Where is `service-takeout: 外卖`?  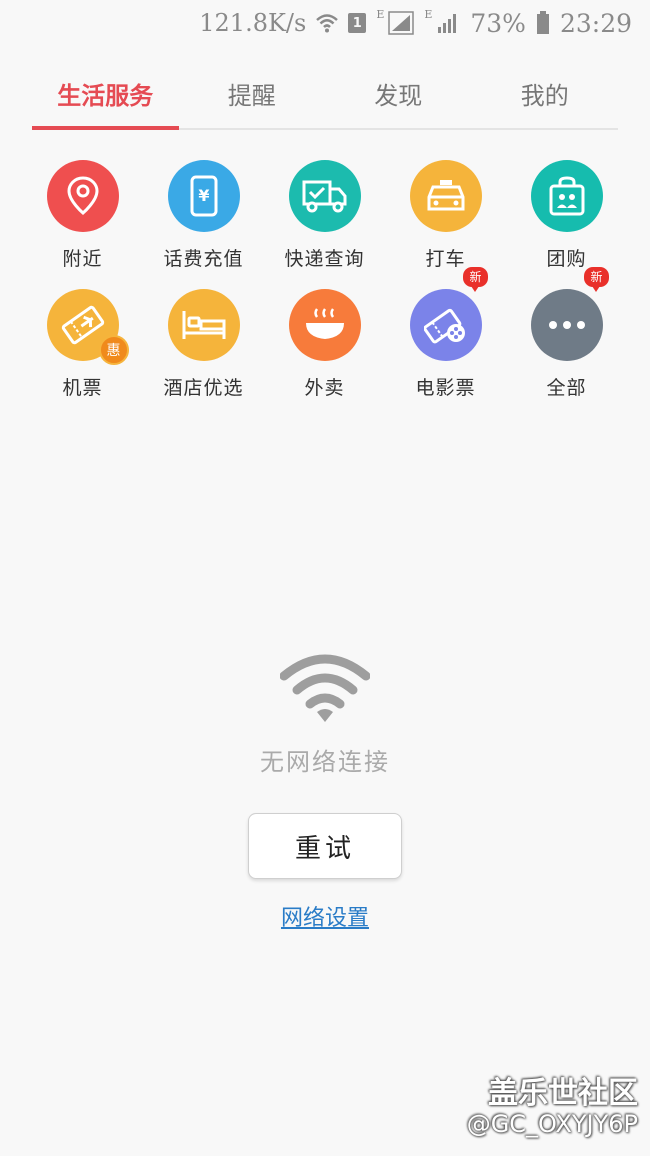 service-takeout: 外卖 is located at coordinates (324, 344).